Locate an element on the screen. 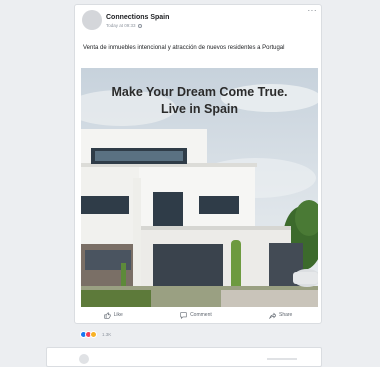 This screenshot has width=380, height=367. like-button: Like is located at coordinates (113, 315).